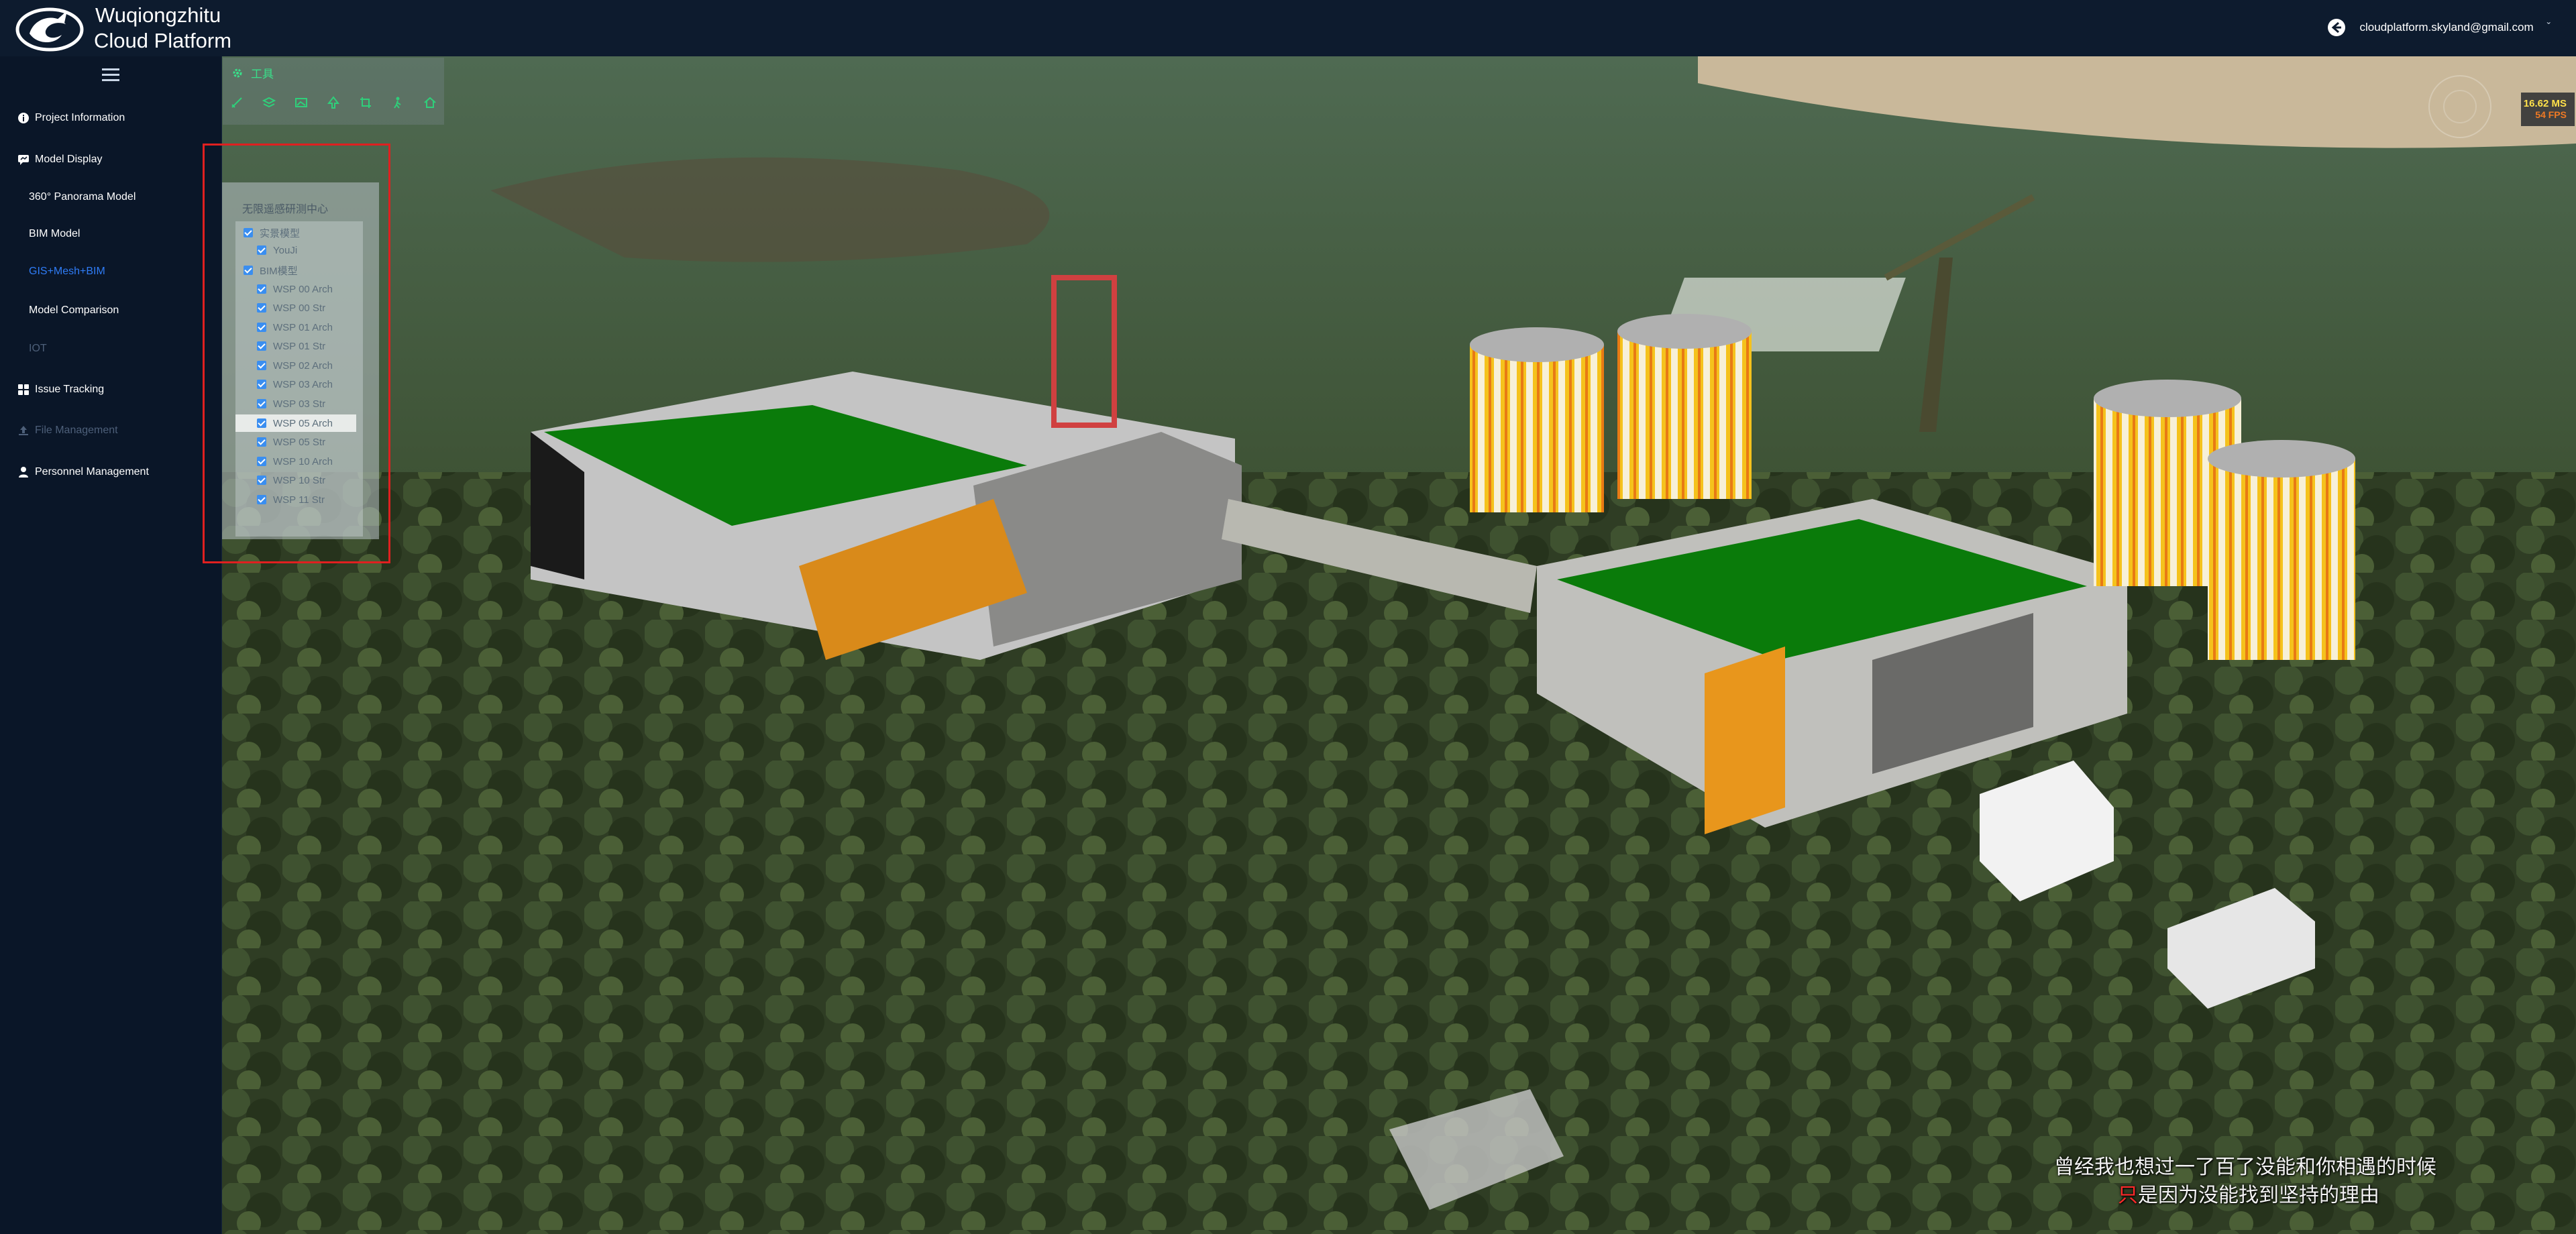 The image size is (2576, 1234). I want to click on tree-item-wsp-11-str: WSP 11 Str, so click(291, 499).